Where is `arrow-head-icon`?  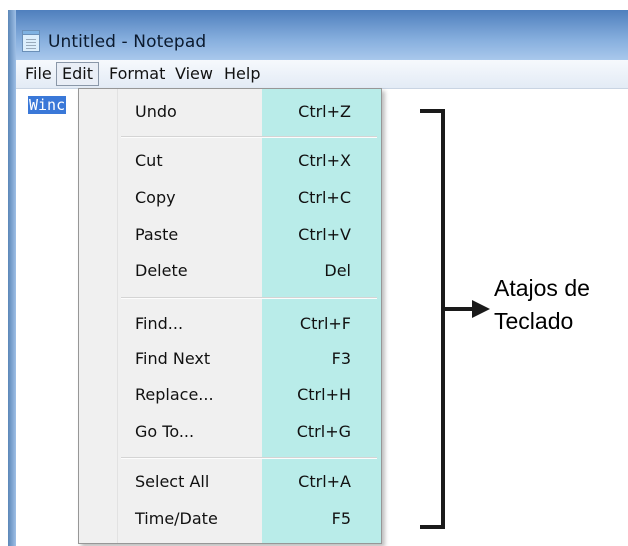 arrow-head-icon is located at coordinates (481, 309).